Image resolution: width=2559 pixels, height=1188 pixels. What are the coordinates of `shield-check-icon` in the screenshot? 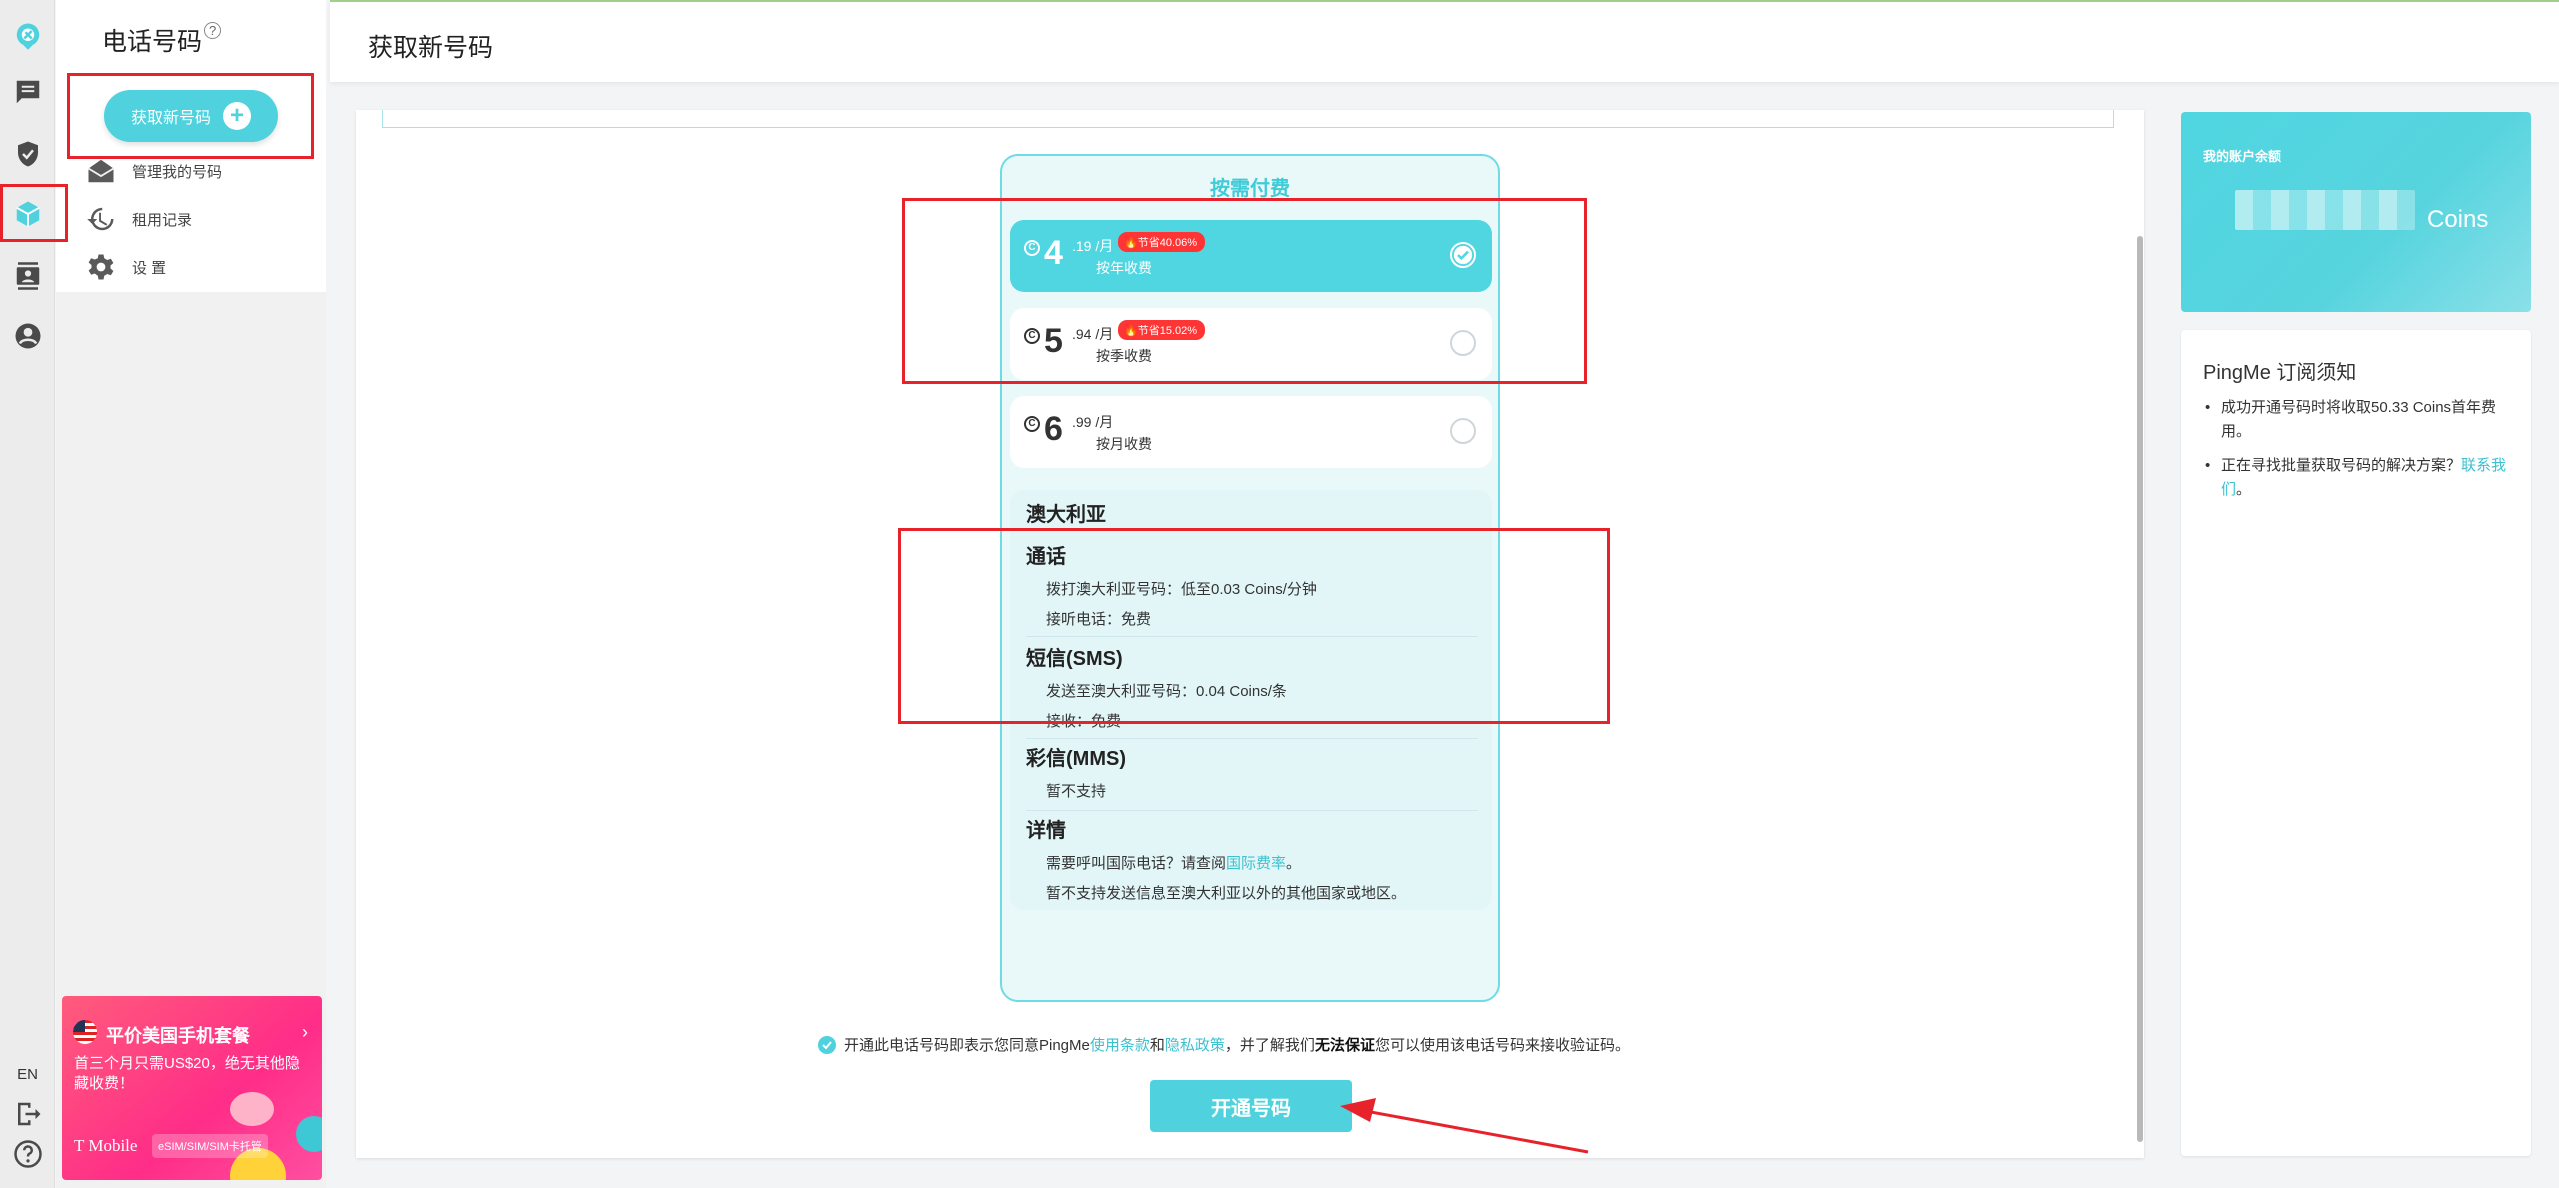 It's located at (28, 154).